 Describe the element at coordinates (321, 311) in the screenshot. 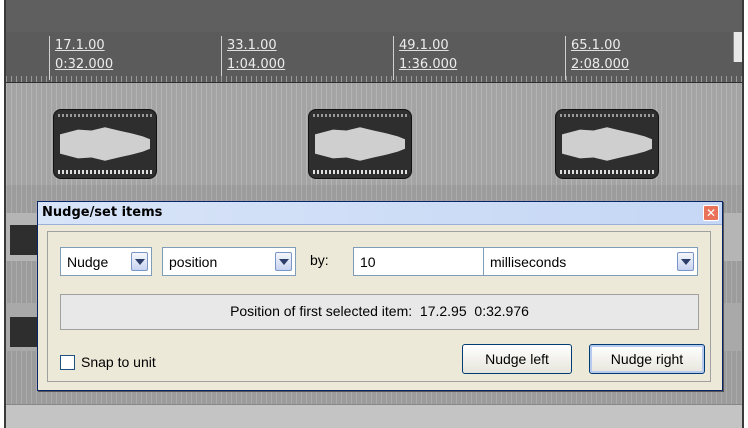

I see `position-info-label: Position of first selected item:` at that location.